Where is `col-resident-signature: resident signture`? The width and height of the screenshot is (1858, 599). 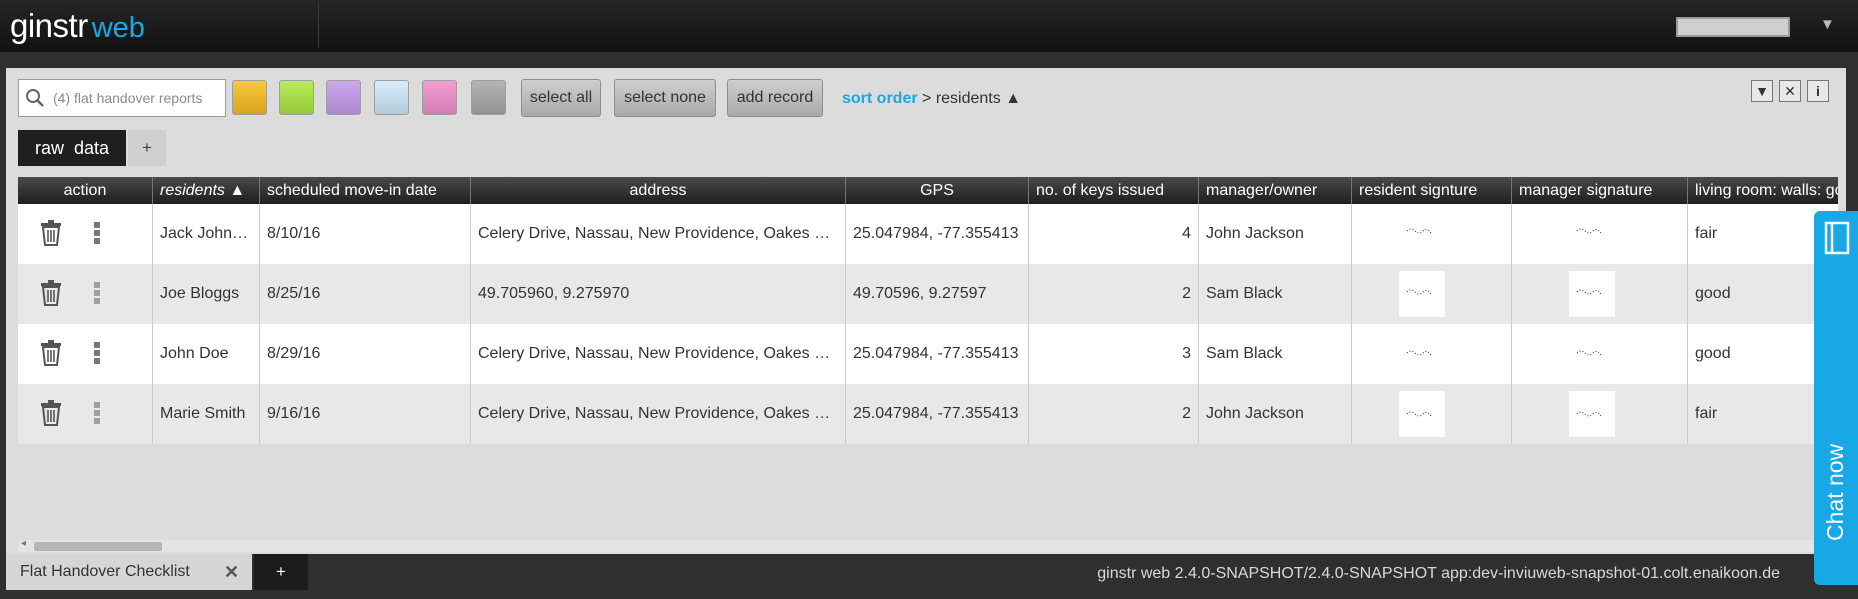 col-resident-signature: resident signture is located at coordinates (1432, 190).